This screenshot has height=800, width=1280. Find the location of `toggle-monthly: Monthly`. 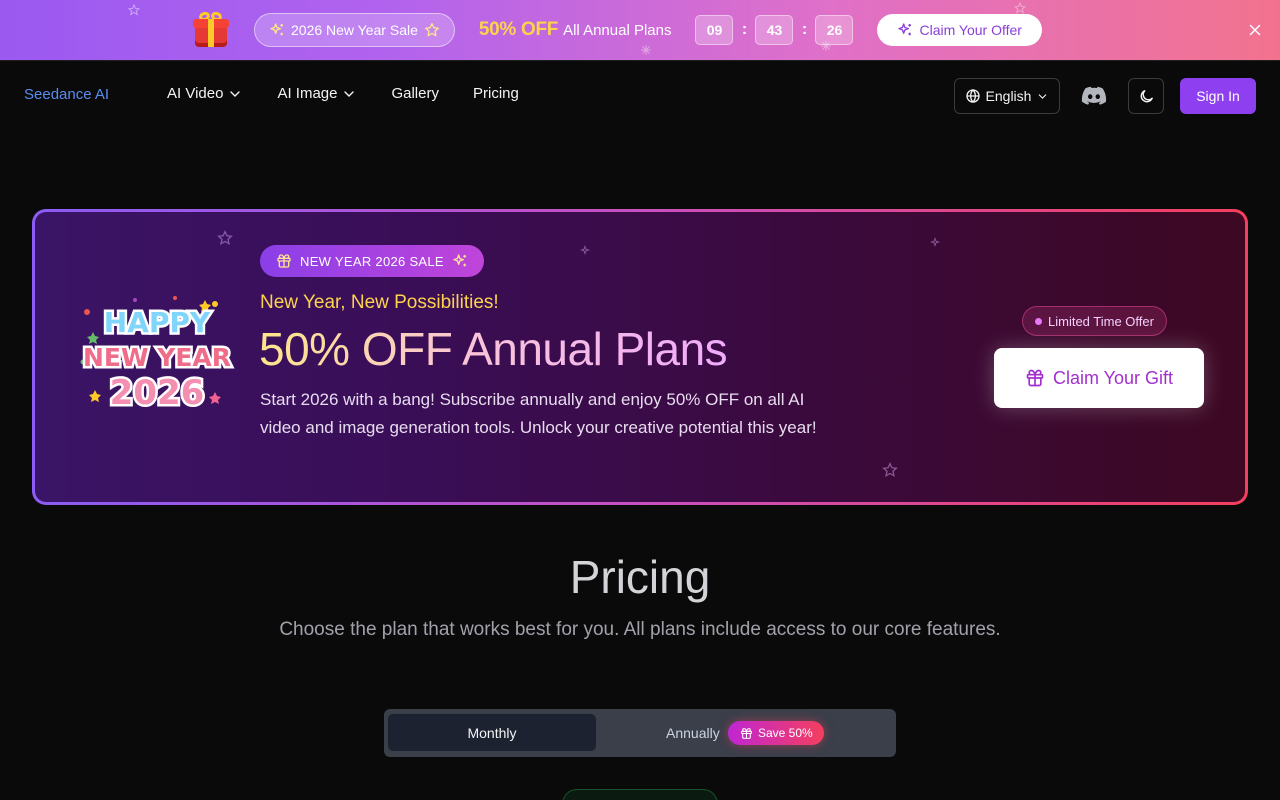

toggle-monthly: Monthly is located at coordinates (492, 732).